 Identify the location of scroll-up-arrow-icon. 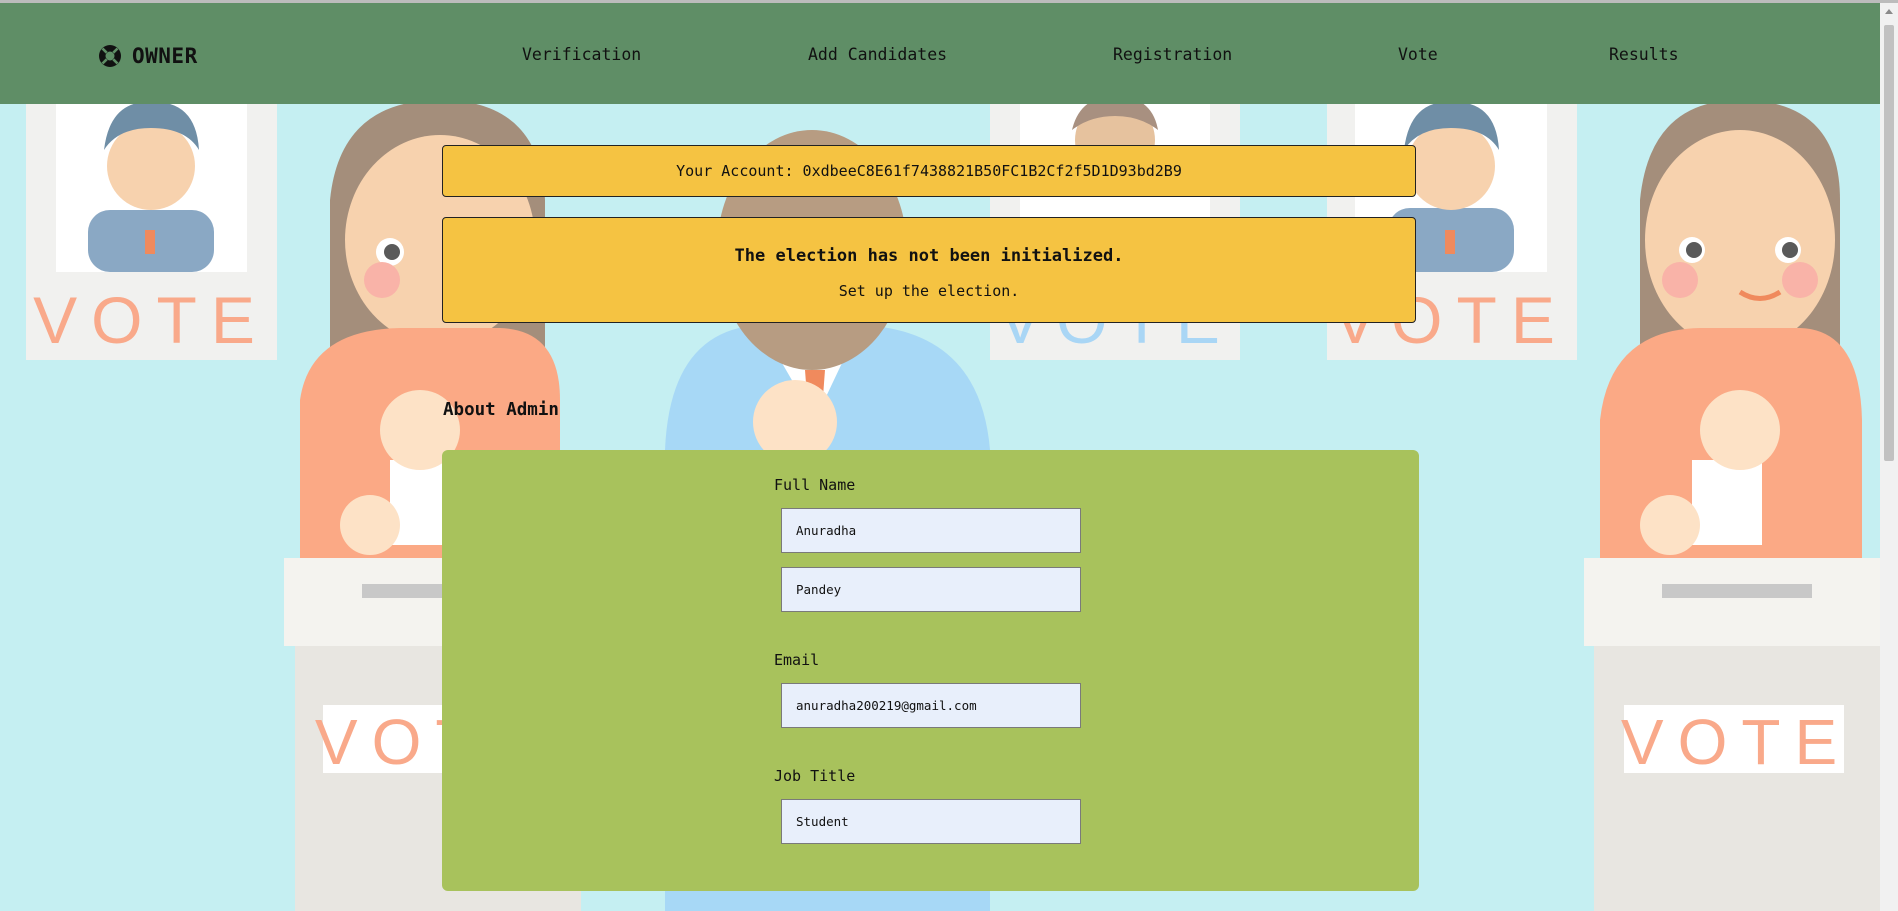
(1889, 11).